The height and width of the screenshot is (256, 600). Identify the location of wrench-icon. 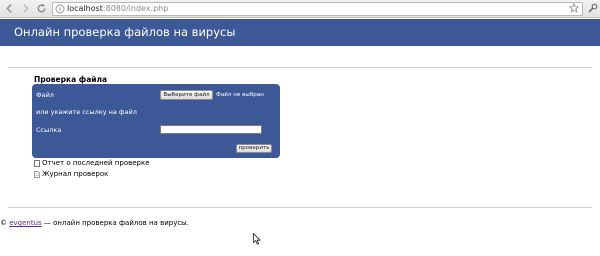
(592, 8).